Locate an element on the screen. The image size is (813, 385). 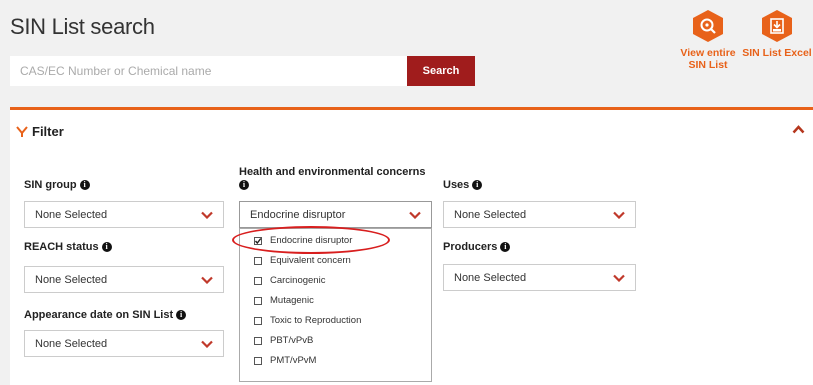
concerns-value: Endocrine disruptor is located at coordinates (298, 214).